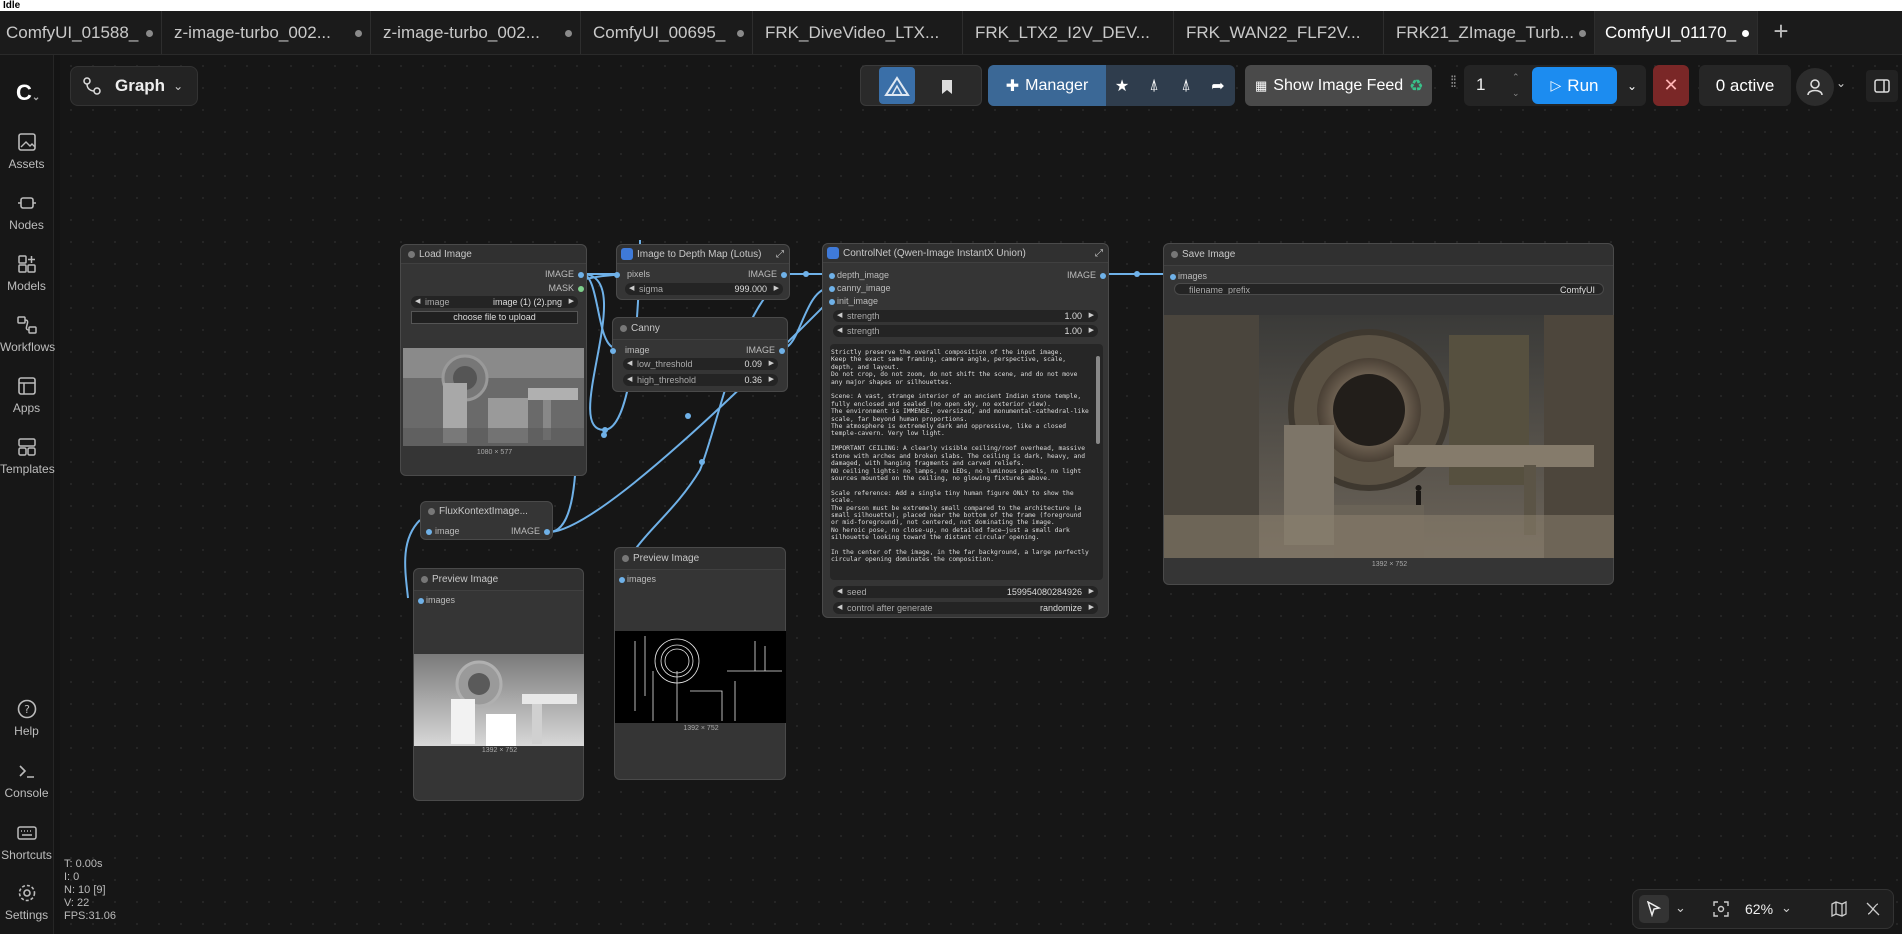 This screenshot has height=934, width=1902. I want to click on widget-value: ComfyUI, so click(1577, 290).